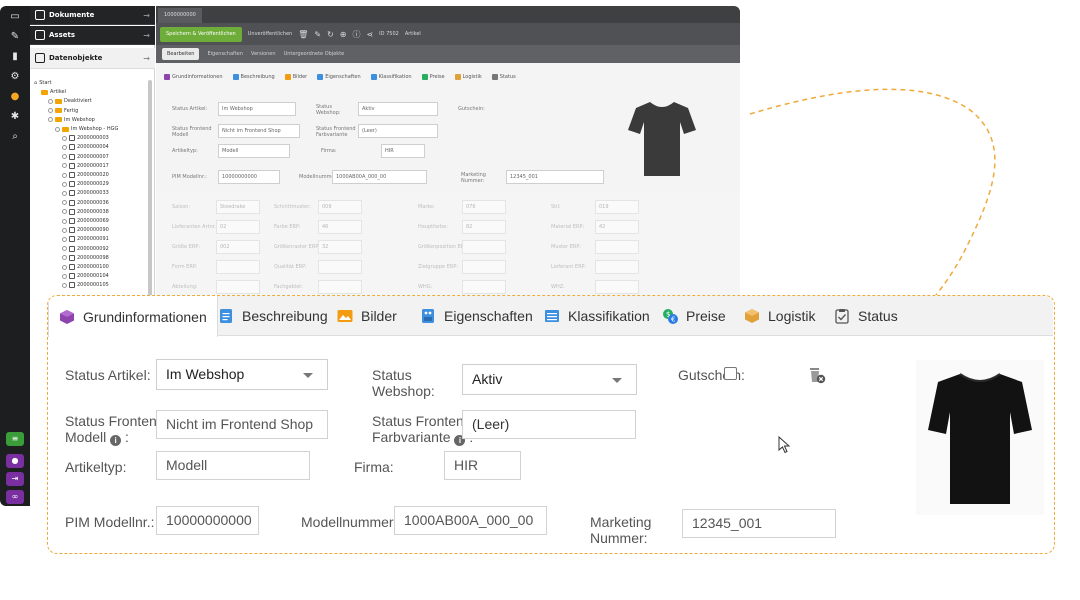 The width and height of the screenshot is (1080, 600). What do you see at coordinates (85, 230) in the screenshot?
I see `tree-item: 2000000090` at bounding box center [85, 230].